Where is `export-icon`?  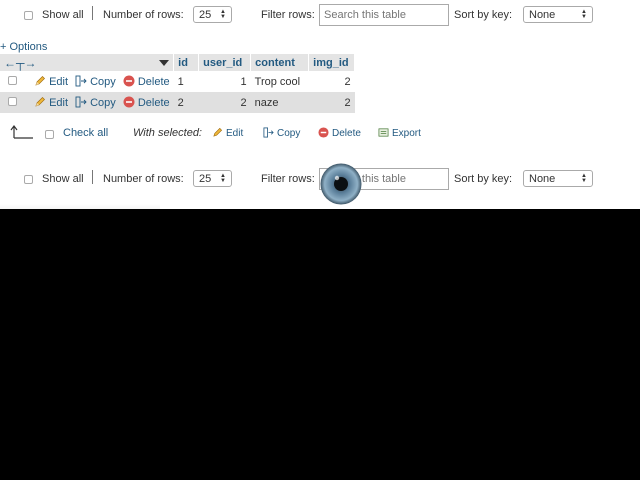 export-icon is located at coordinates (383, 132).